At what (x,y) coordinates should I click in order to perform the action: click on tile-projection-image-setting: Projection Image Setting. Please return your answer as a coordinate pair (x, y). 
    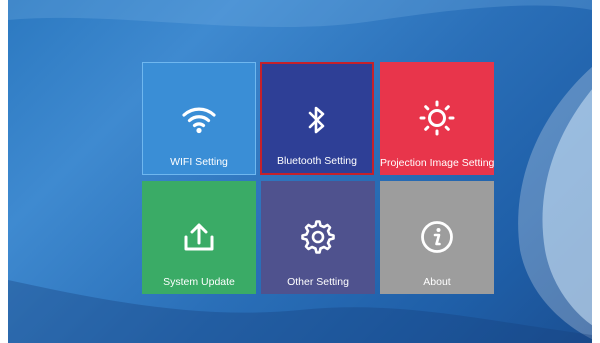
    Looking at the image, I should click on (437, 118).